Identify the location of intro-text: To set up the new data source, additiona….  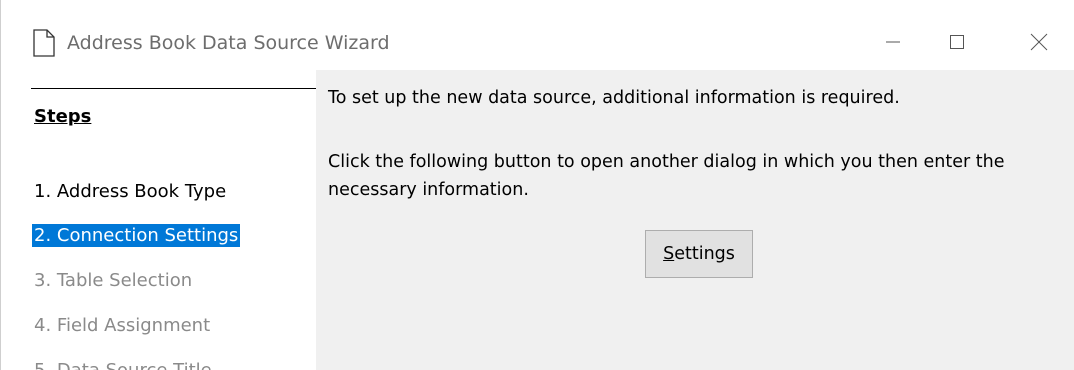
(614, 98).